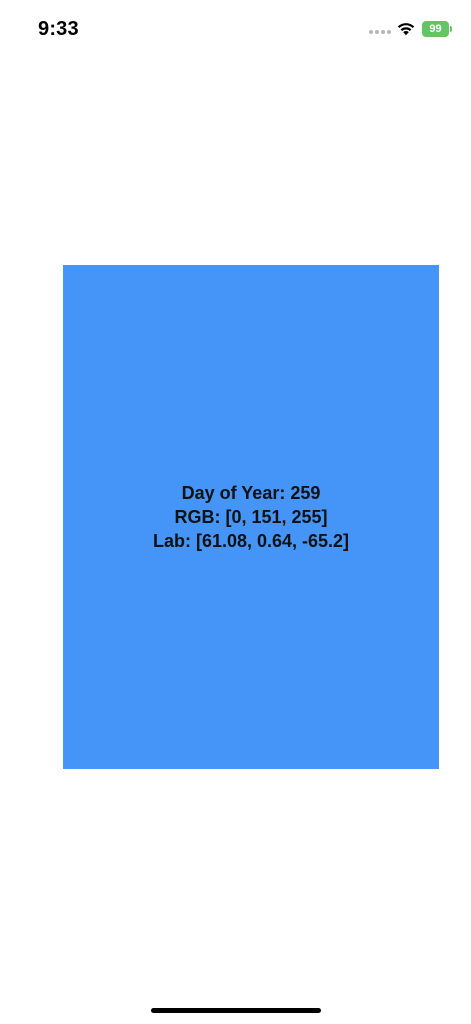 The height and width of the screenshot is (1024, 471). I want to click on rgb-value-label: RGB: [0, 151, 255], so click(251, 517).